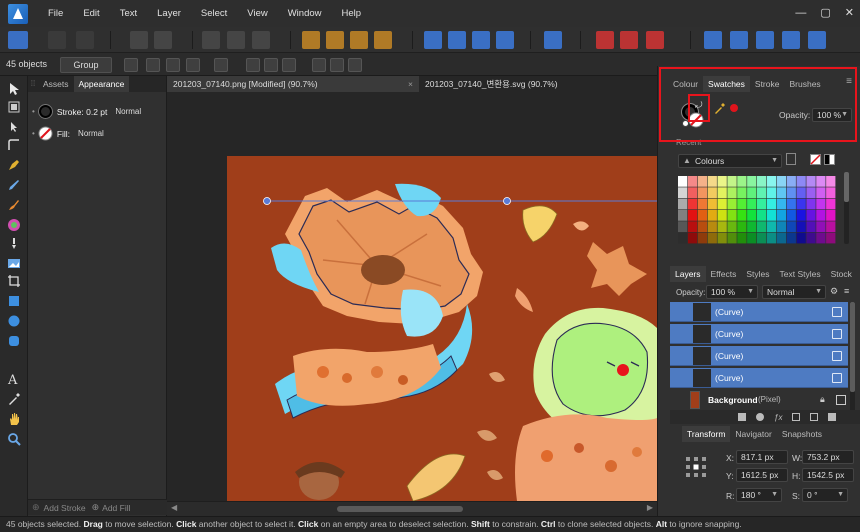  What do you see at coordinates (457, 40) in the screenshot?
I see `flip-vertical-icon` at bounding box center [457, 40].